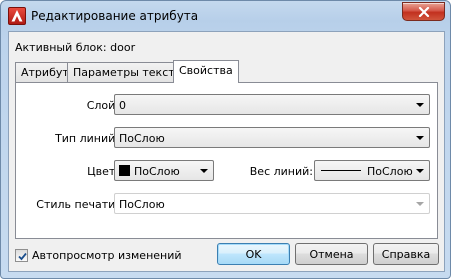 The width and height of the screenshot is (451, 279). I want to click on active-block-label: Активный блок: door, so click(75, 47).